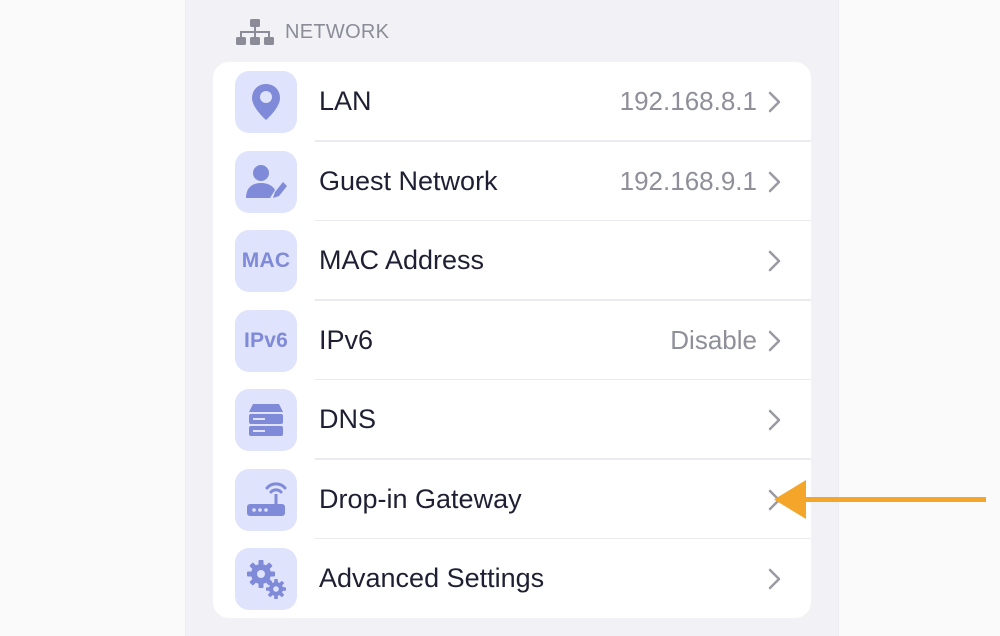  I want to click on icon-text: IPv6, so click(266, 340).